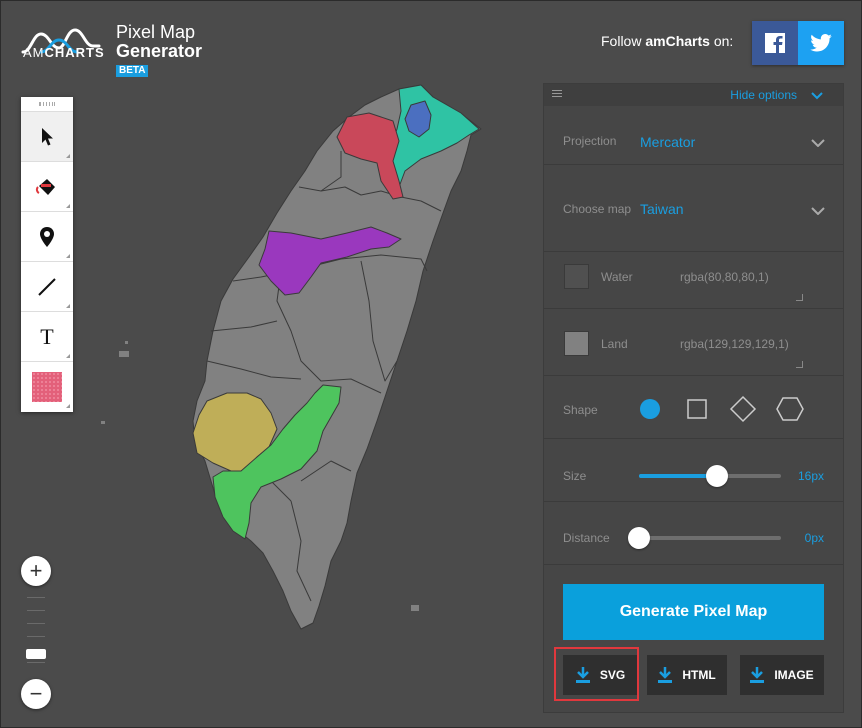  I want to click on text-icon: T, so click(47, 336).